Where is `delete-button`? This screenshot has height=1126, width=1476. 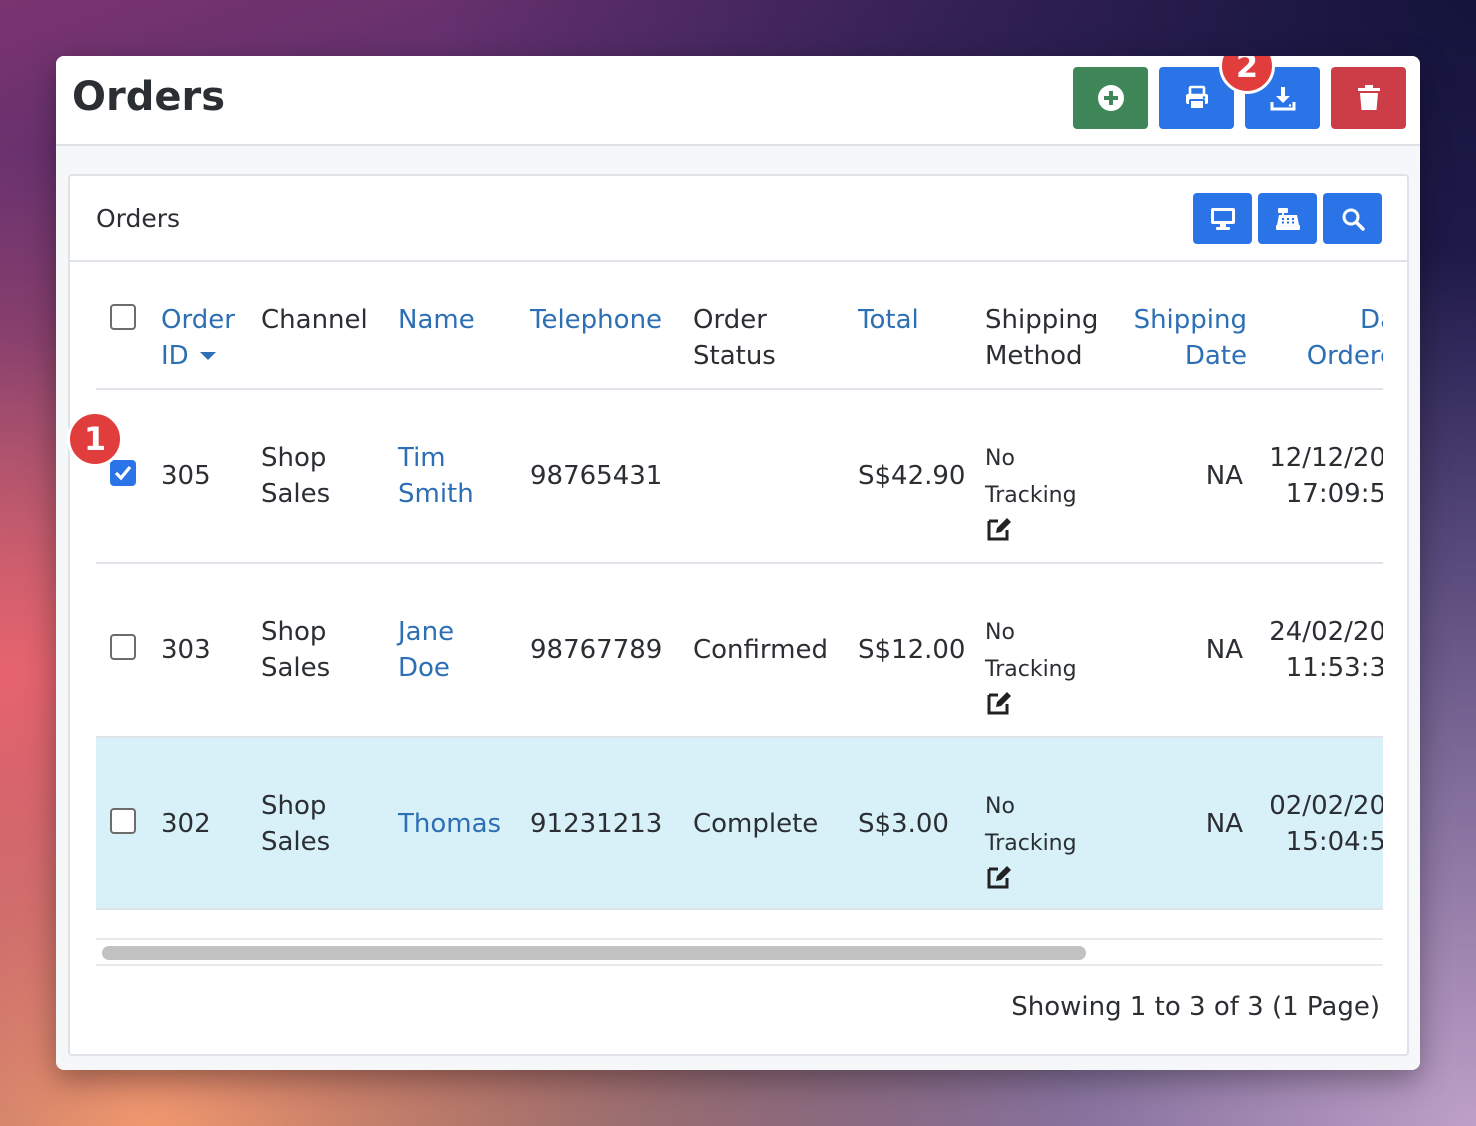
delete-button is located at coordinates (1368, 98).